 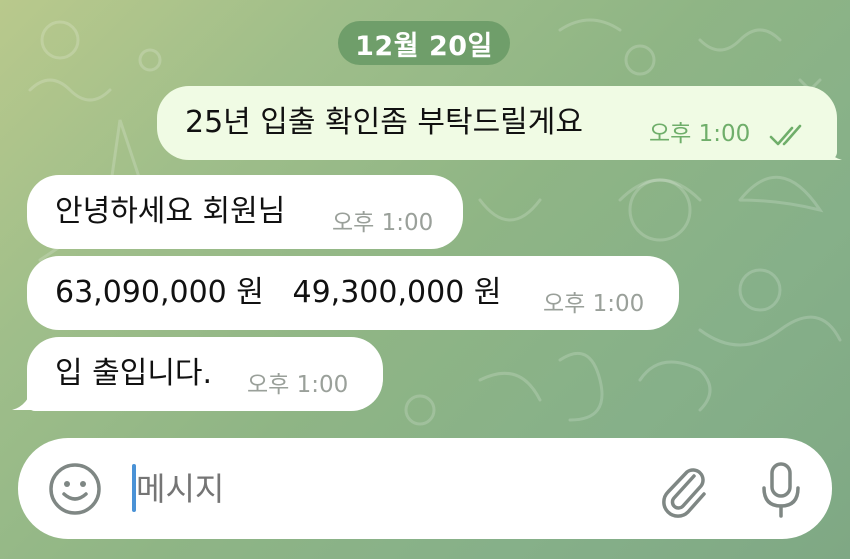 I want to click on date-separator: 12월 20일, so click(x=424, y=43).